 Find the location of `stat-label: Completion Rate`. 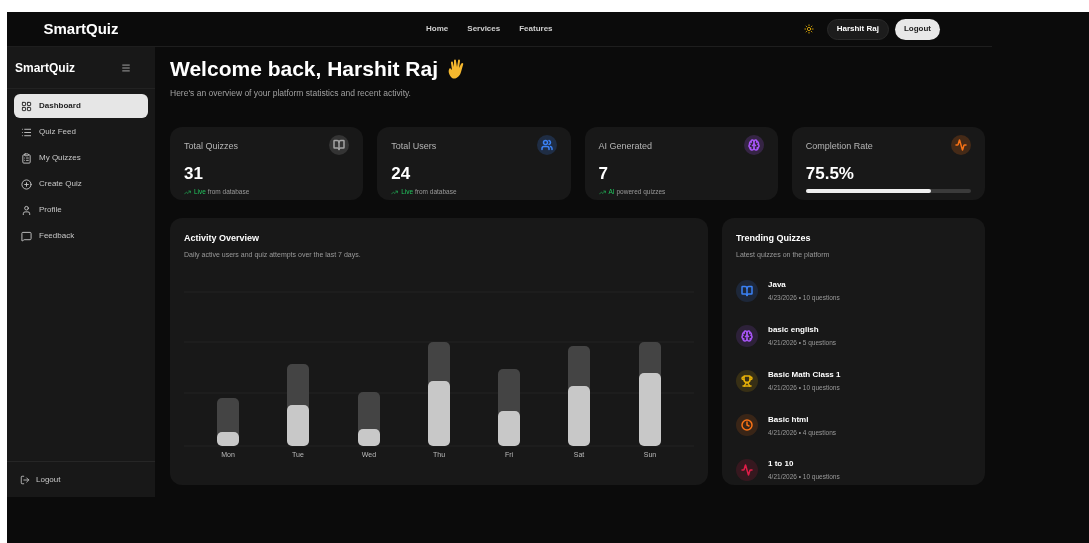

stat-label: Completion Rate is located at coordinates (839, 147).